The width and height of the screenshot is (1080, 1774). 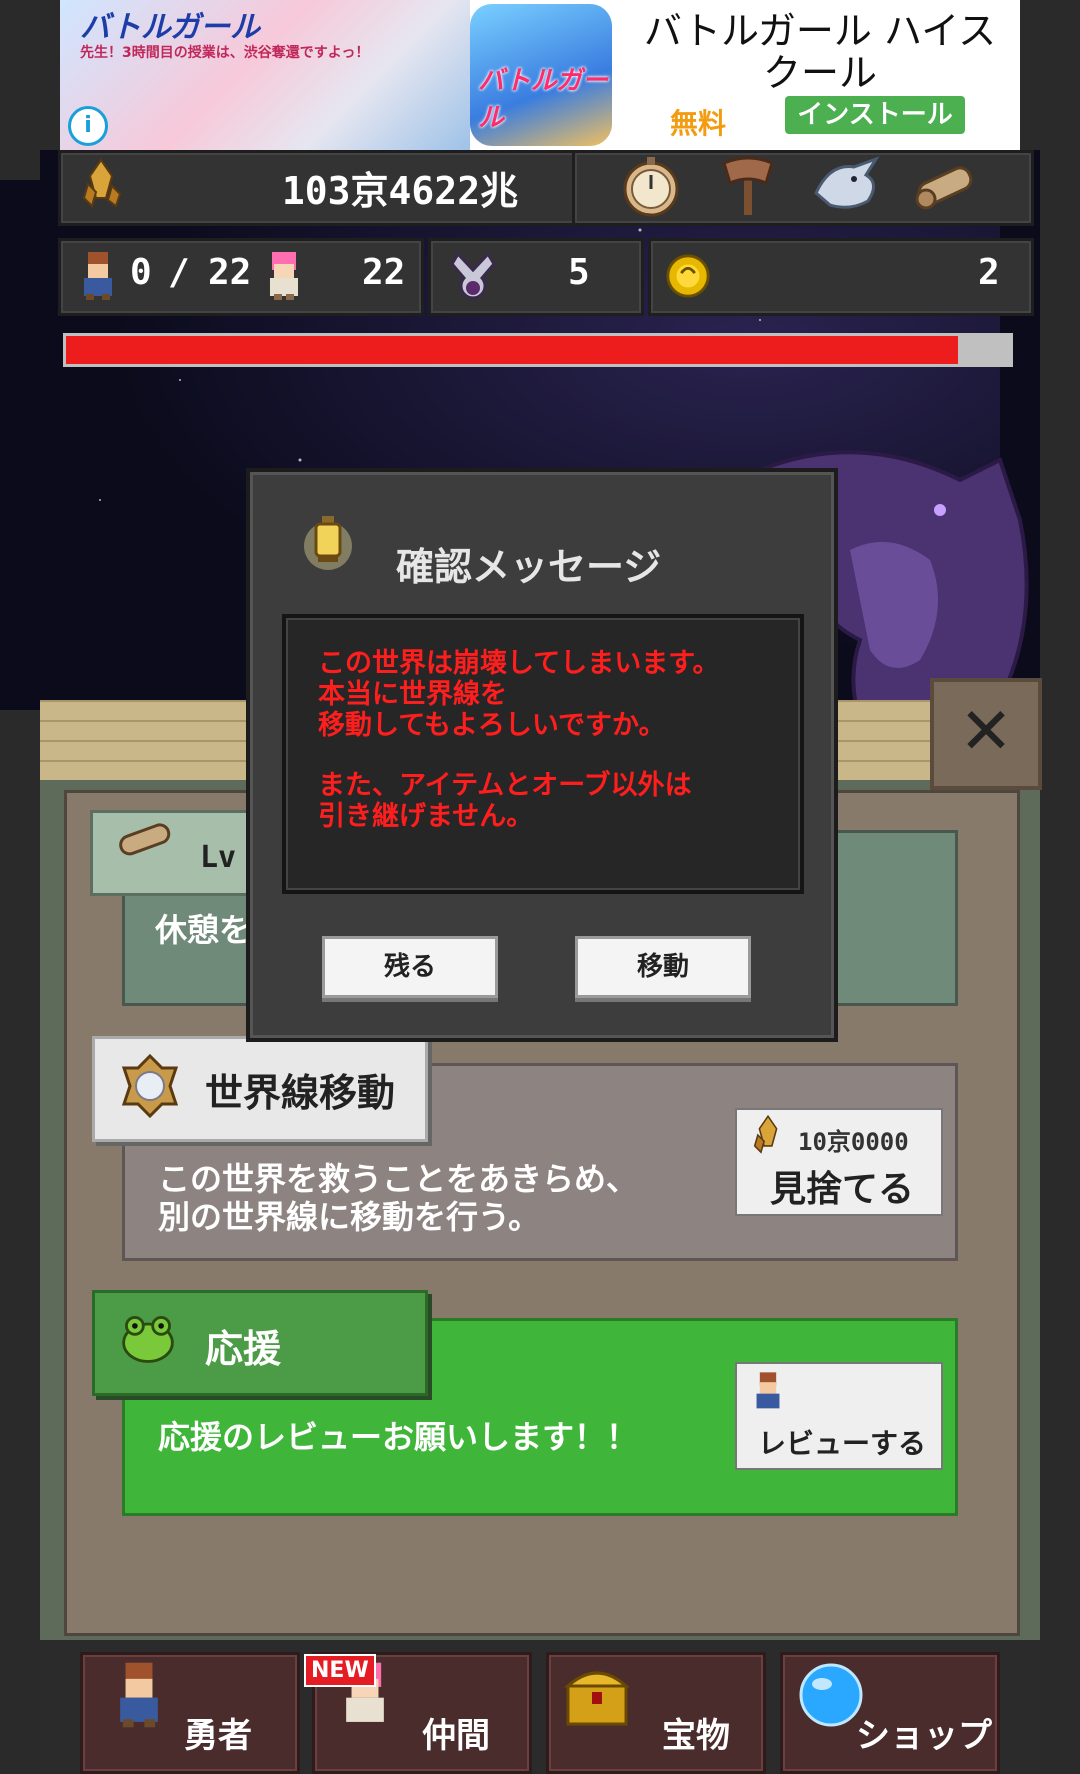 What do you see at coordinates (170, 27) in the screenshot?
I see `ad-logo: バトルガール` at bounding box center [170, 27].